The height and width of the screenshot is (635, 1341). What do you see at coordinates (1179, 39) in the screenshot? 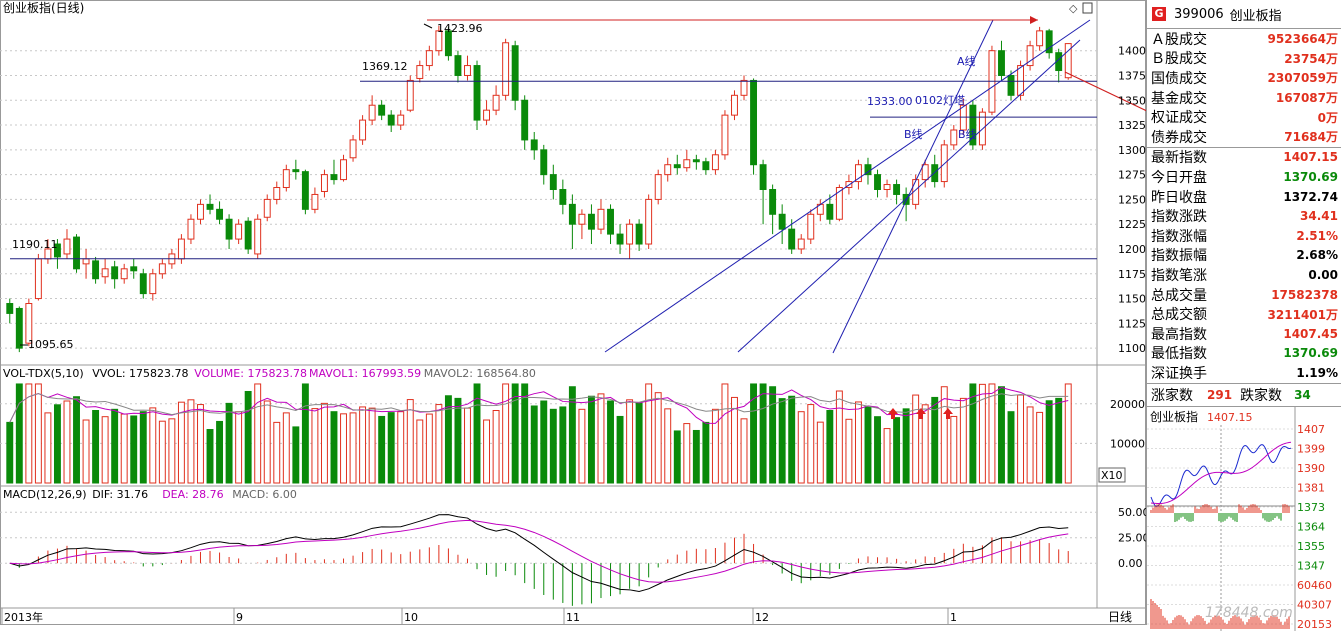
I see `stat-label: Ａ股成交` at bounding box center [1179, 39].